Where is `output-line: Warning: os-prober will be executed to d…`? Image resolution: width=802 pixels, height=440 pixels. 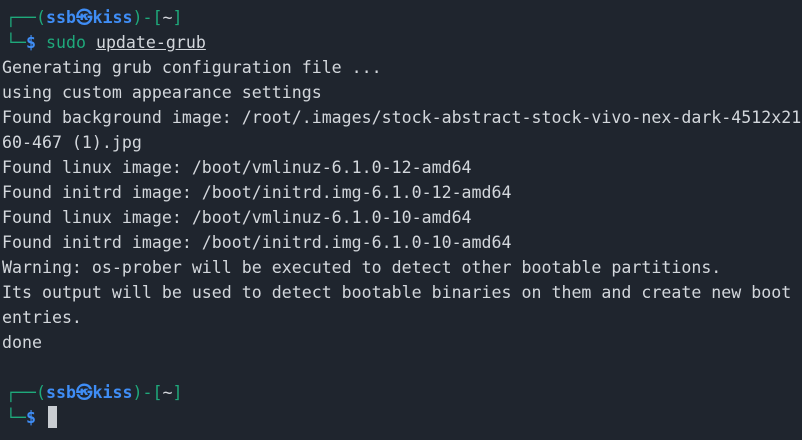
output-line: Warning: os-prober will be executed to d… is located at coordinates (362, 267).